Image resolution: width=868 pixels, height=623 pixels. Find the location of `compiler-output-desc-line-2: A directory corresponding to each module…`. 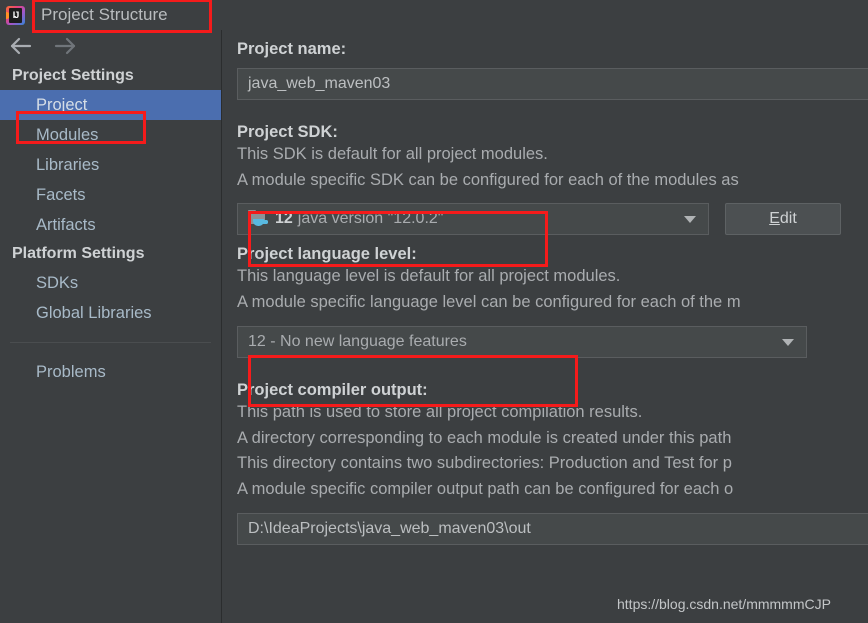

compiler-output-desc-line-2: A directory corresponding to each module… is located at coordinates (484, 437).